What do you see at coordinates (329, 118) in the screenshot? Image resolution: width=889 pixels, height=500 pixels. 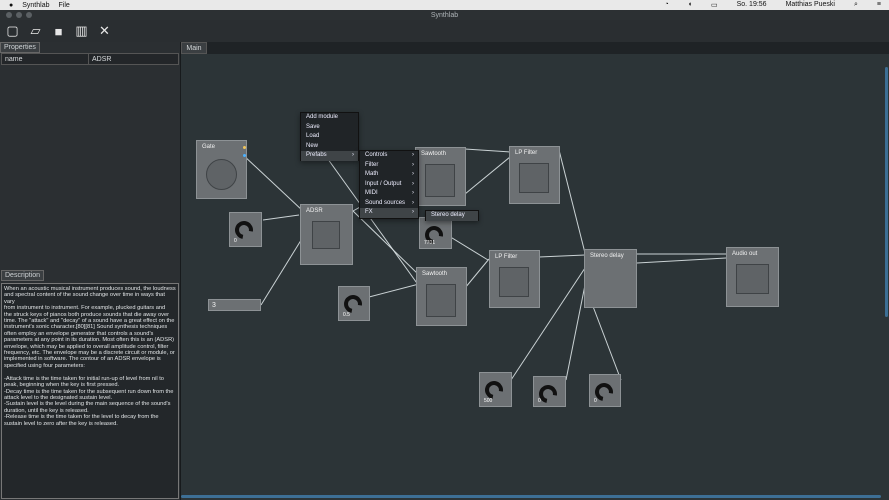 I see `menu-add-module: Add module` at bounding box center [329, 118].